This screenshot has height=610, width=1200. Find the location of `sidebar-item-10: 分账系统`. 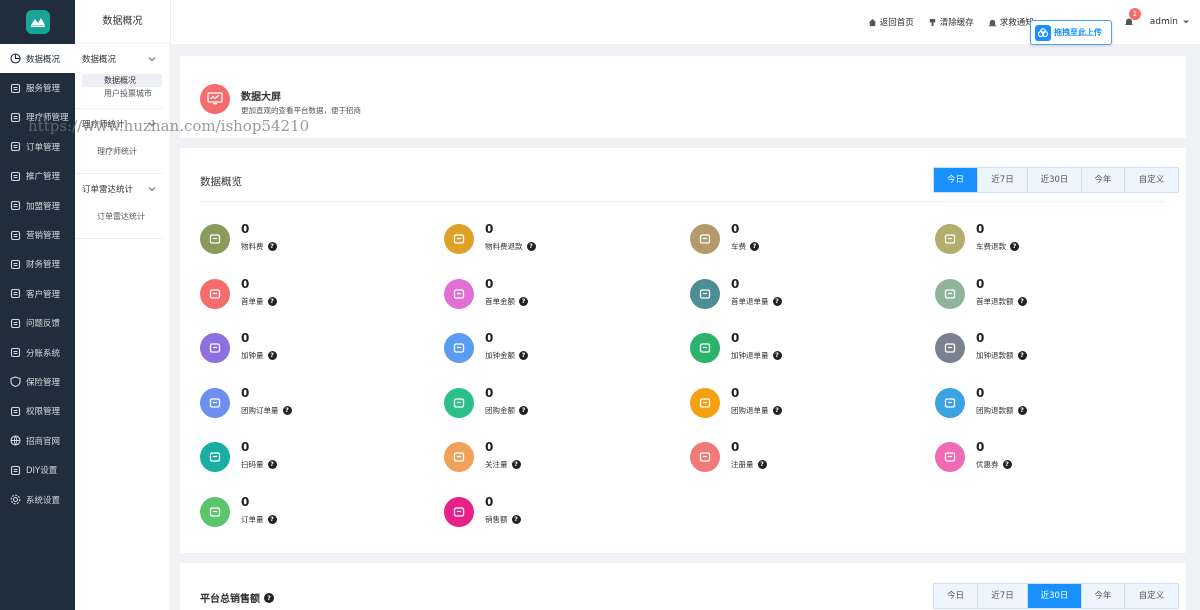

sidebar-item-10: 分账系统 is located at coordinates (37, 352).